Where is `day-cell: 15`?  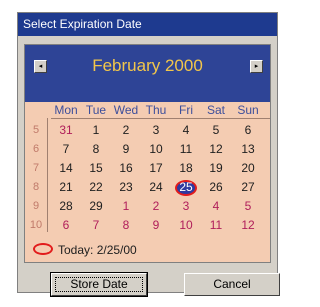
day-cell: 15 is located at coordinates (96, 168).